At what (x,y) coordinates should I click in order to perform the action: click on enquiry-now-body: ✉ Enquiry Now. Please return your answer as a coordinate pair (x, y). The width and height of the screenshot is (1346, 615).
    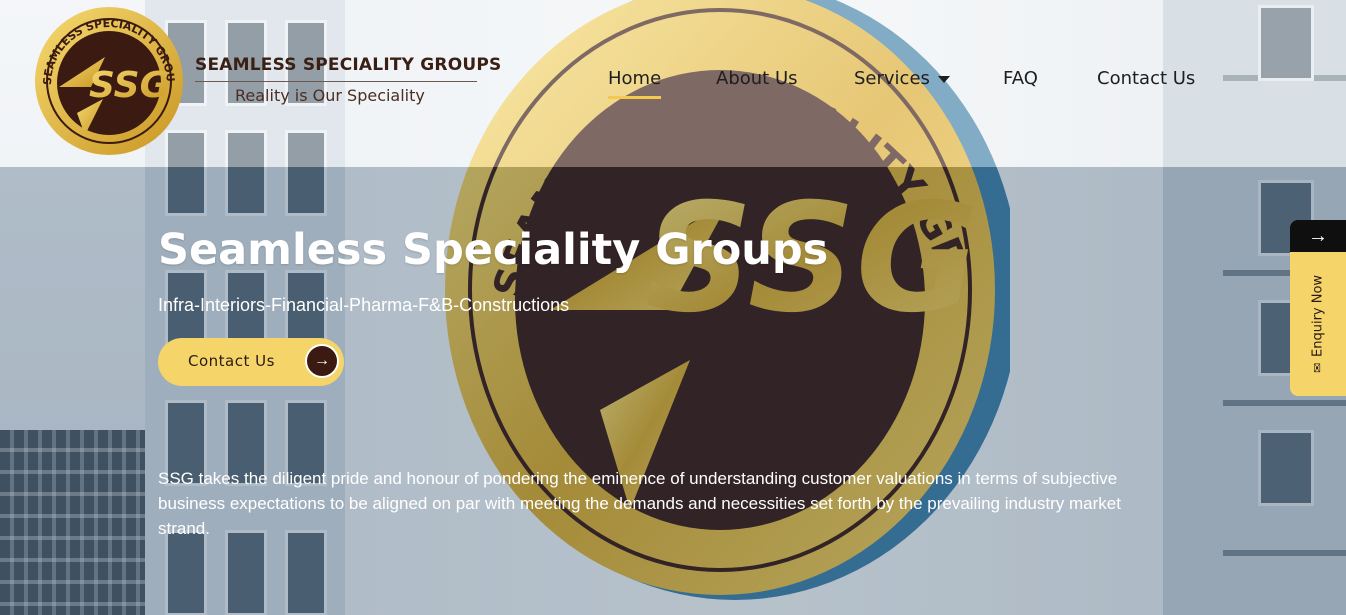
    Looking at the image, I should click on (1318, 324).